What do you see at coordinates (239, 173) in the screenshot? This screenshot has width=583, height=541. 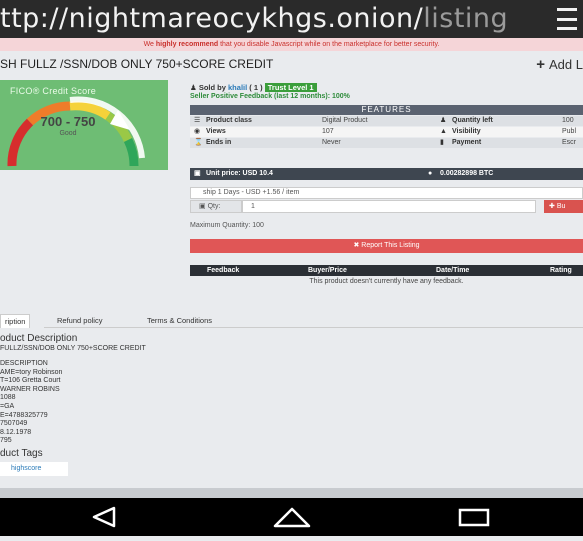 I see `unit-price: Unit price: USD 10.4` at bounding box center [239, 173].